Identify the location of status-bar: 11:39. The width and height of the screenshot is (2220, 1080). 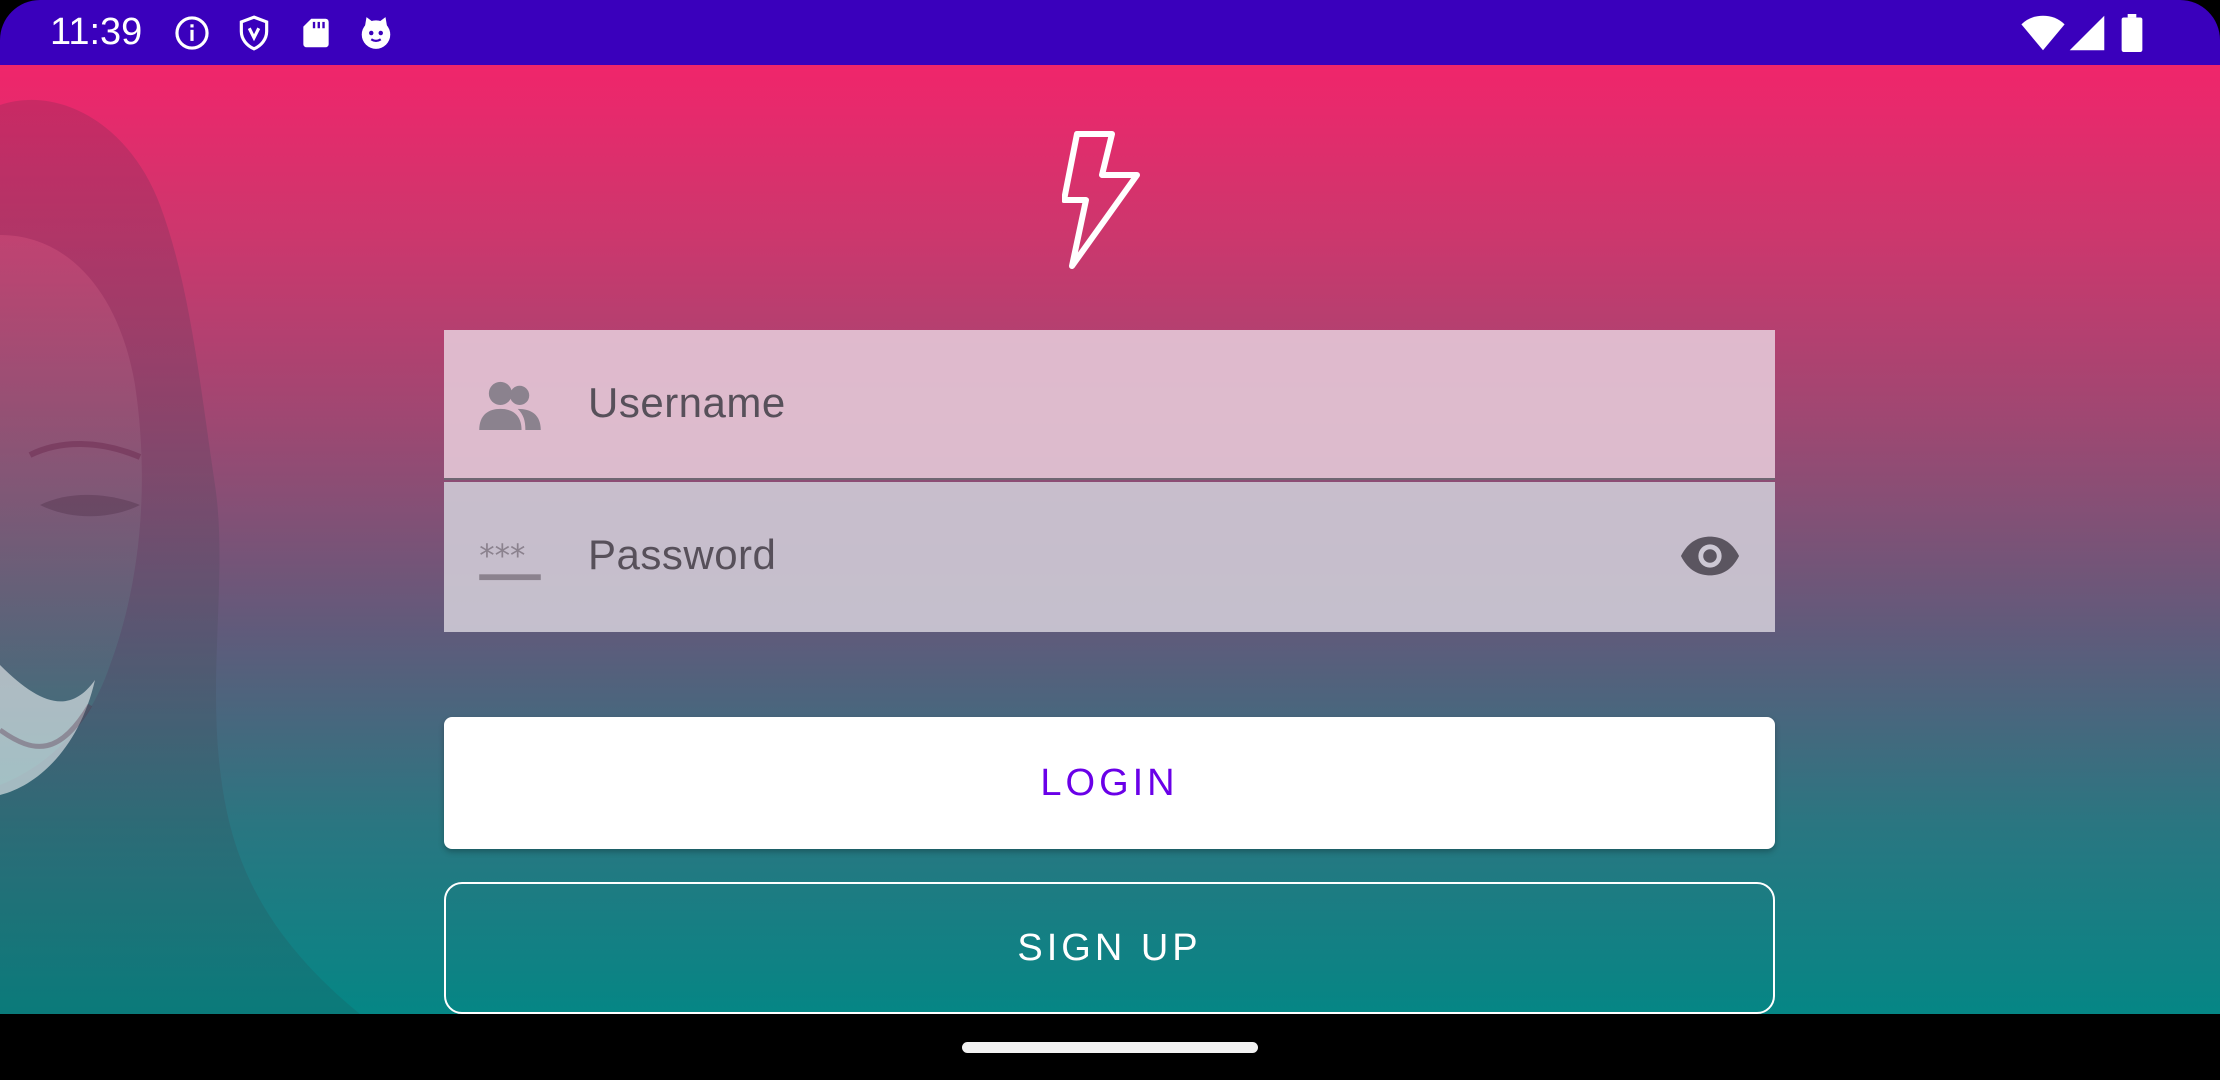
(1110, 32).